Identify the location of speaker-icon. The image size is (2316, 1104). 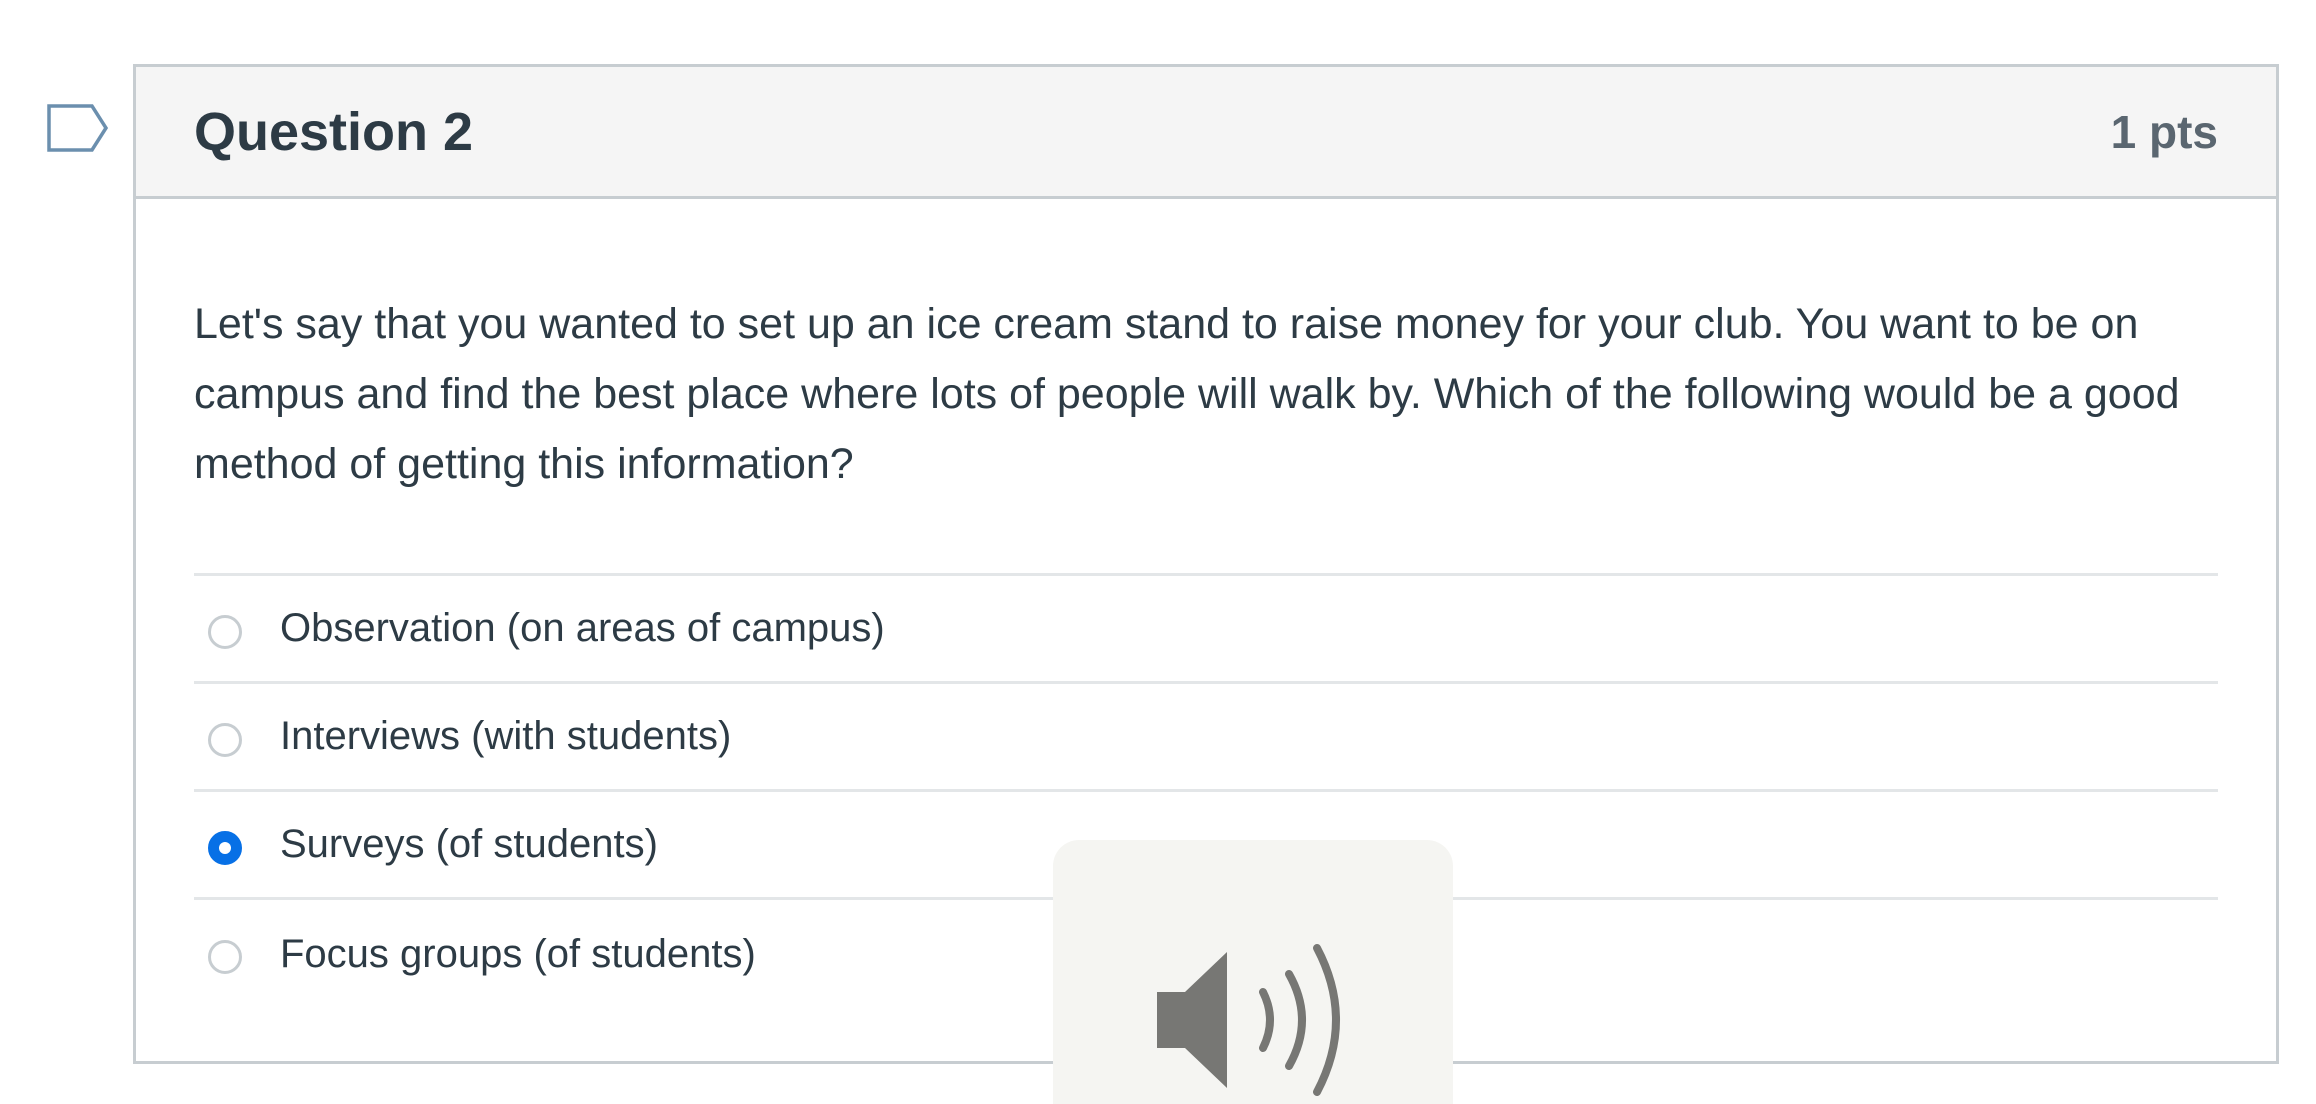
(1248, 1020).